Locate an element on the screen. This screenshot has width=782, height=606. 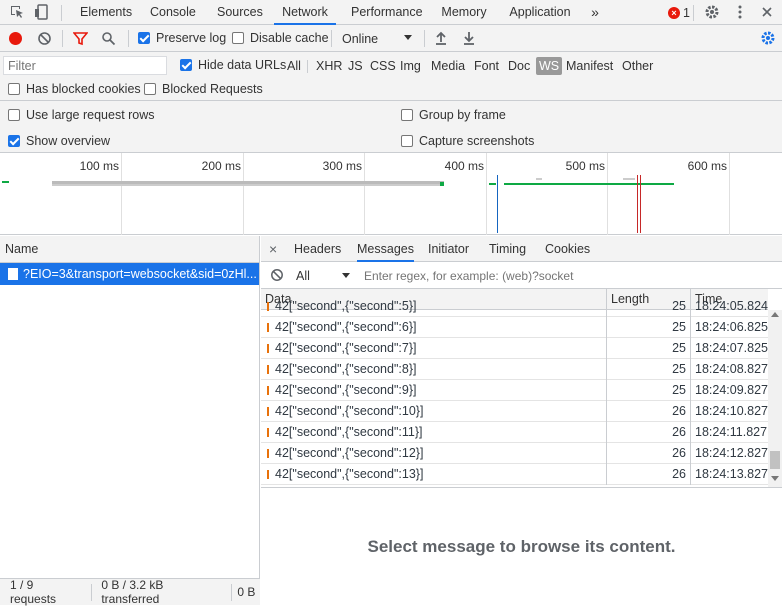
message-length: 25 is located at coordinates (646, 348).